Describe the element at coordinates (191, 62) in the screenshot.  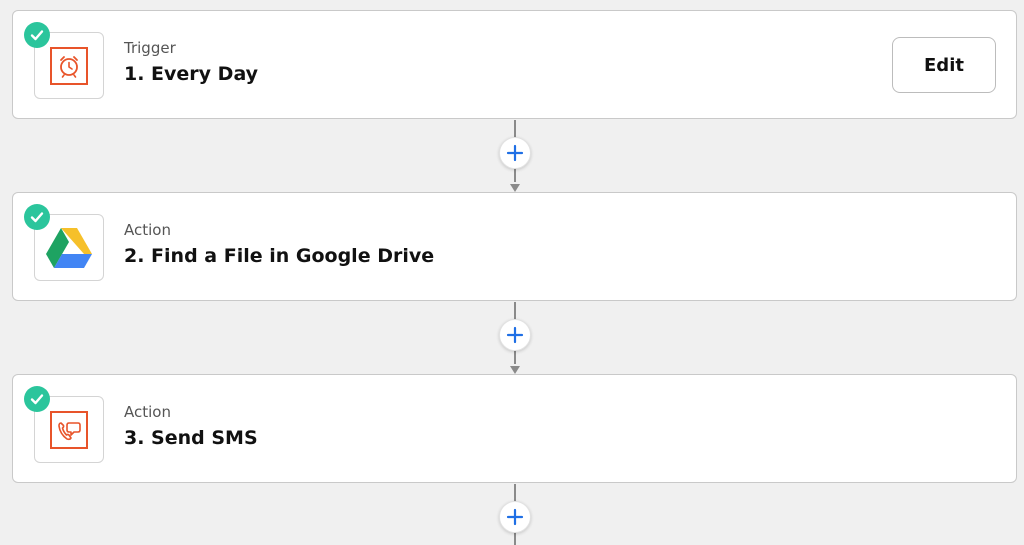
I see `step-text: Trigger 1. Every Day` at that location.